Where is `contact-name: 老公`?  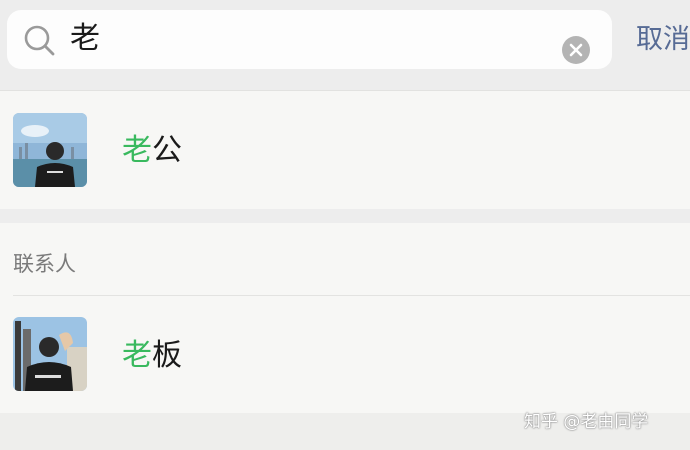
contact-name: 老公 is located at coordinates (152, 151).